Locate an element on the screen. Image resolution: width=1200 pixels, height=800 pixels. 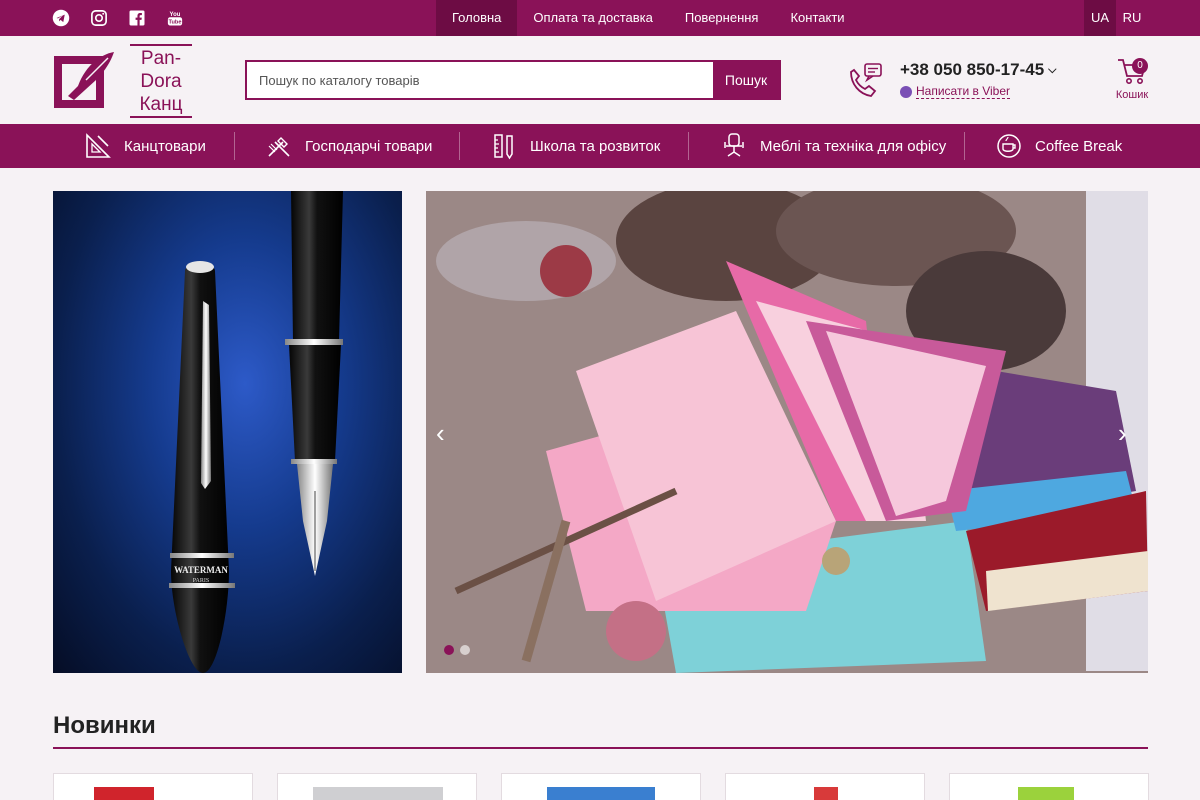
cart-count-badge: 0 is located at coordinates (1140, 66).